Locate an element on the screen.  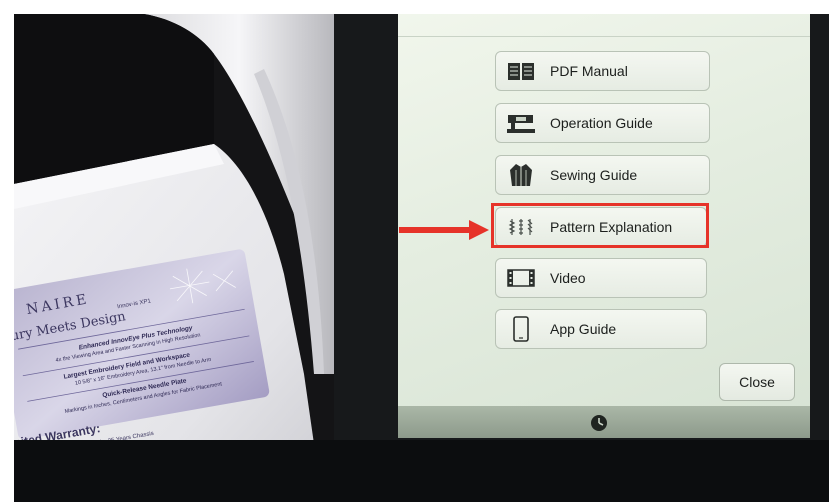
image-border-left is located at coordinates (7, 251).